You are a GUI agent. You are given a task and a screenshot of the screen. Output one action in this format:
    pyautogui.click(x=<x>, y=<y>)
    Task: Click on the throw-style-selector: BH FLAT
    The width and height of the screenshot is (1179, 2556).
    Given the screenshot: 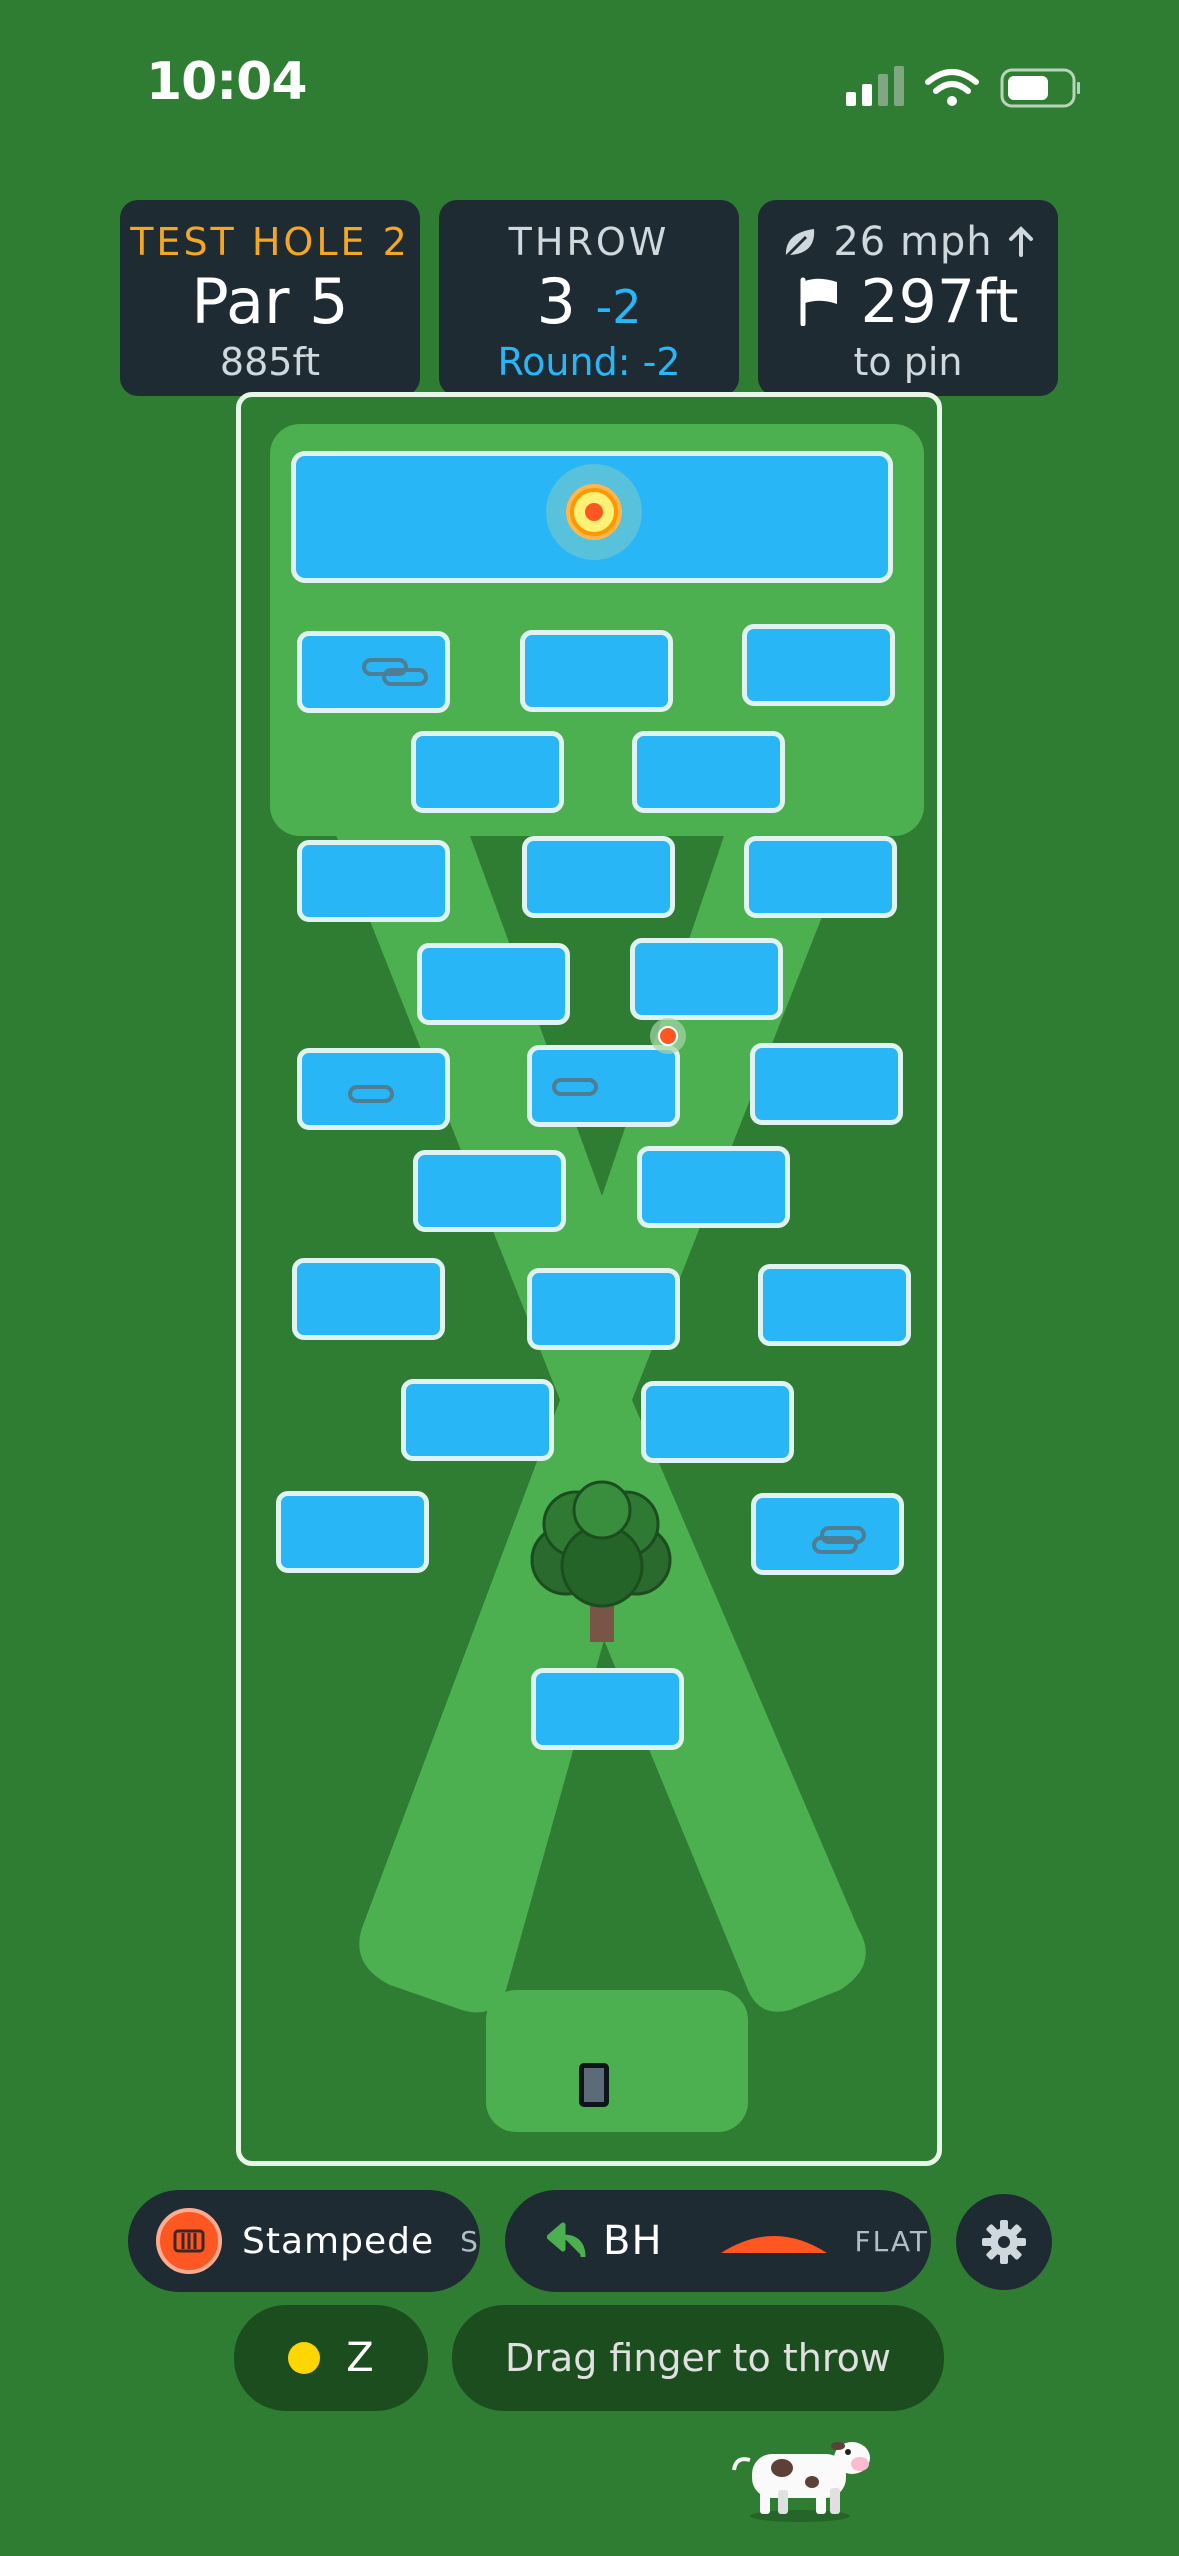 What is the action you would take?
    pyautogui.click(x=718, y=2241)
    